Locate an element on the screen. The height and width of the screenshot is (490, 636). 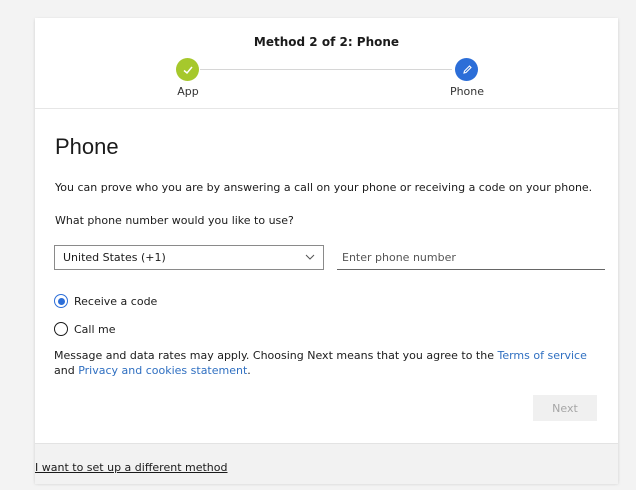
country-code-value: United States (+1) is located at coordinates (114, 257).